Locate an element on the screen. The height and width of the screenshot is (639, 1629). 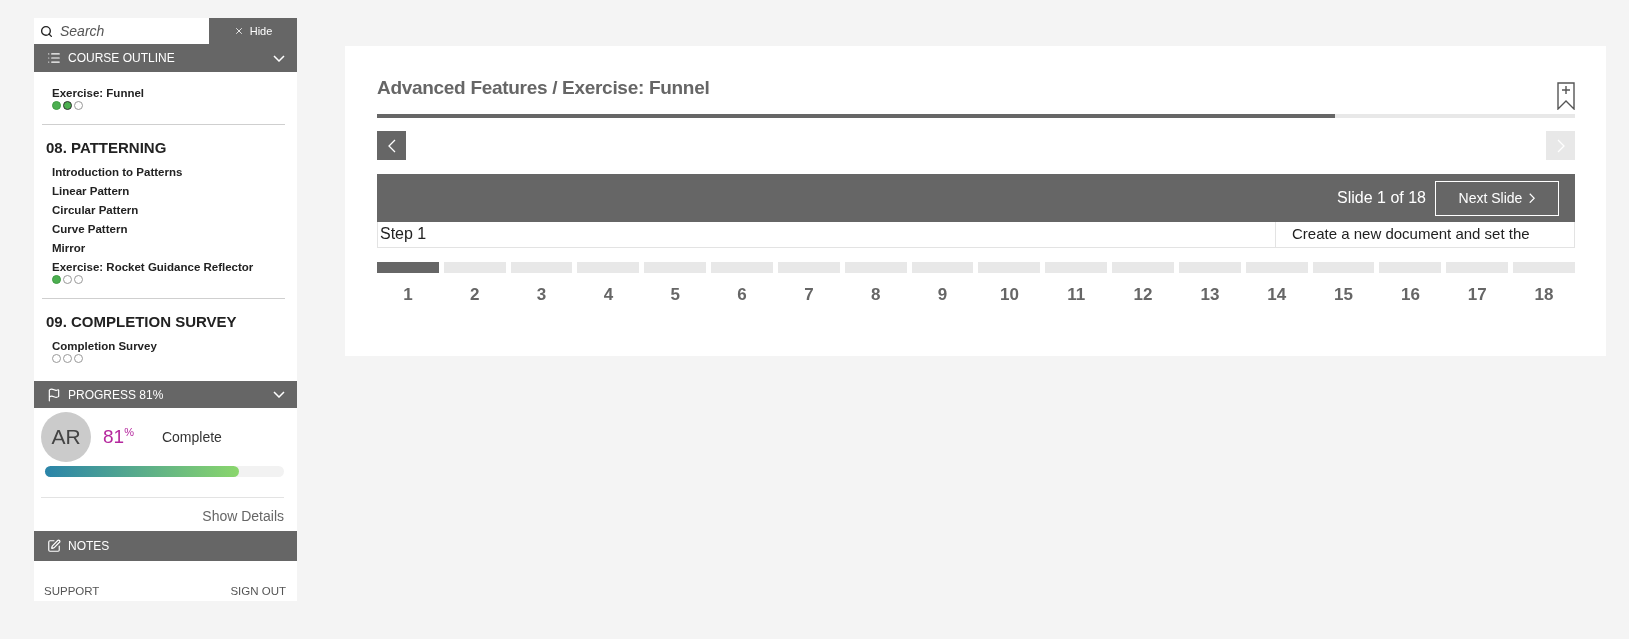
step-cell: Step 1 is located at coordinates (826, 235).